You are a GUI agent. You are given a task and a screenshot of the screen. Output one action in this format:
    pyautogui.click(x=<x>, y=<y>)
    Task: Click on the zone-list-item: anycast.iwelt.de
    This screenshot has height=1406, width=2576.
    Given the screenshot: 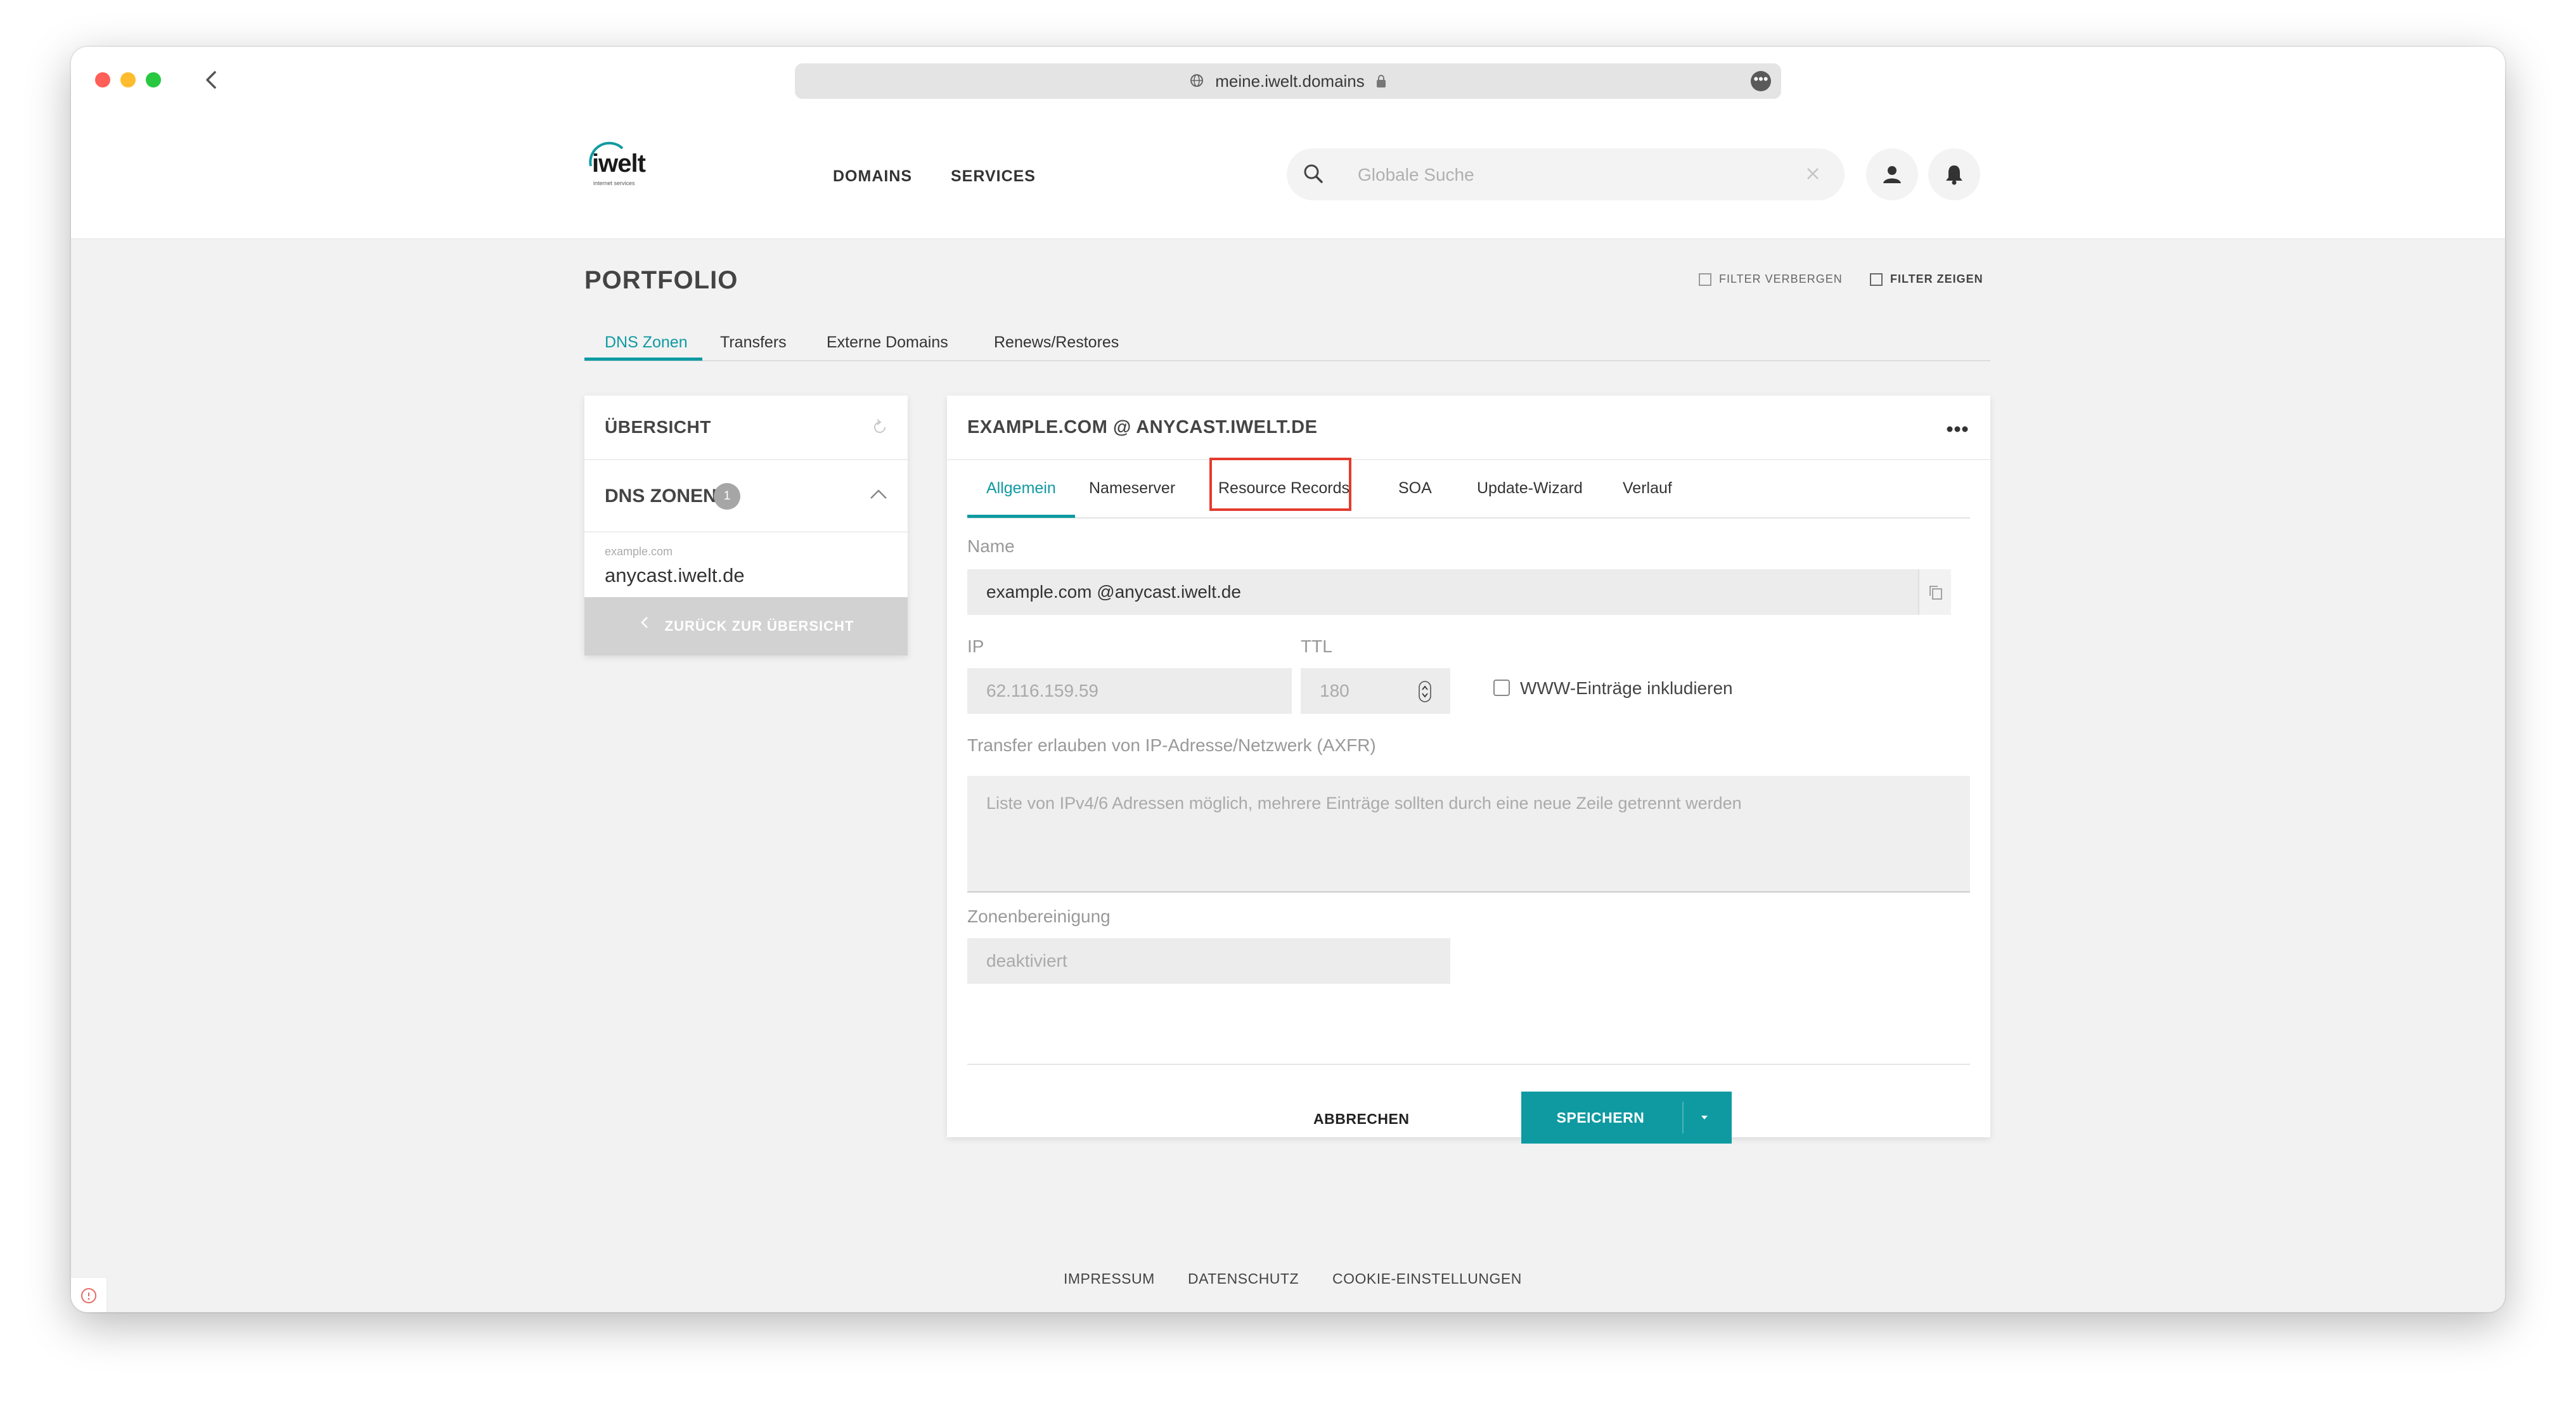 What is the action you would take?
    pyautogui.click(x=675, y=575)
    